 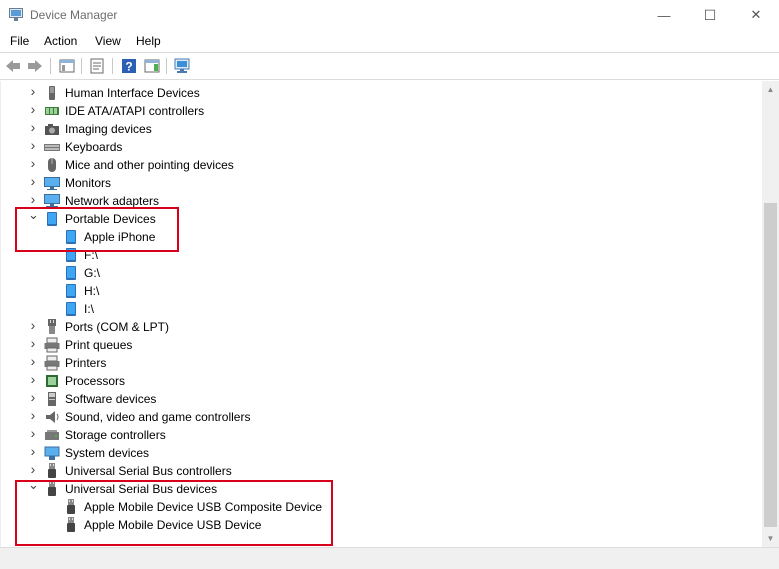 What do you see at coordinates (174, 513) in the screenshot?
I see `highlight-box-usb-devices` at bounding box center [174, 513].